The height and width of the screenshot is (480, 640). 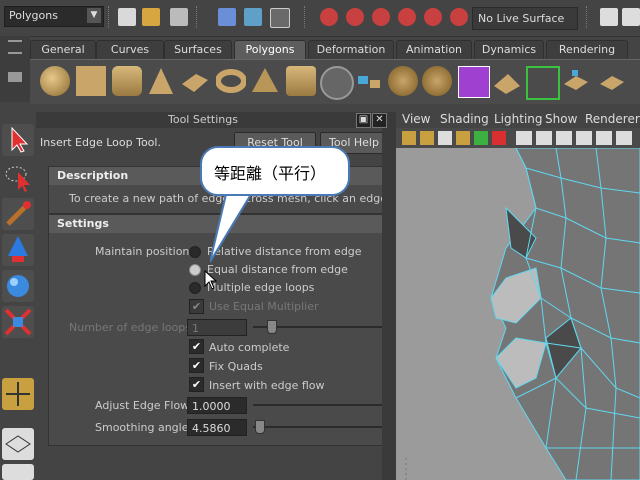 What do you see at coordinates (265, 81) in the screenshot?
I see `poly-pyramid-icon` at bounding box center [265, 81].